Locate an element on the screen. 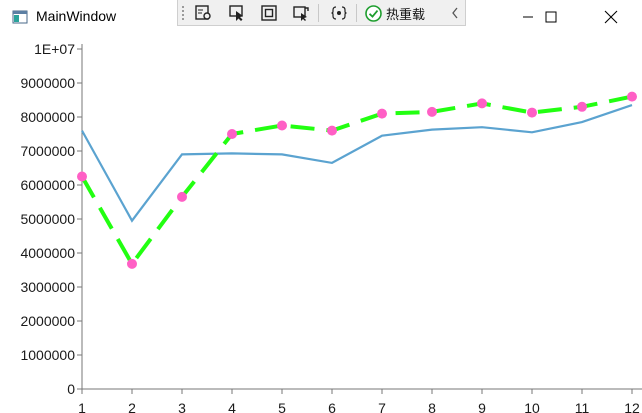 The width and height of the screenshot is (642, 413). y-tick-label: 8000000 is located at coordinates (47, 117).